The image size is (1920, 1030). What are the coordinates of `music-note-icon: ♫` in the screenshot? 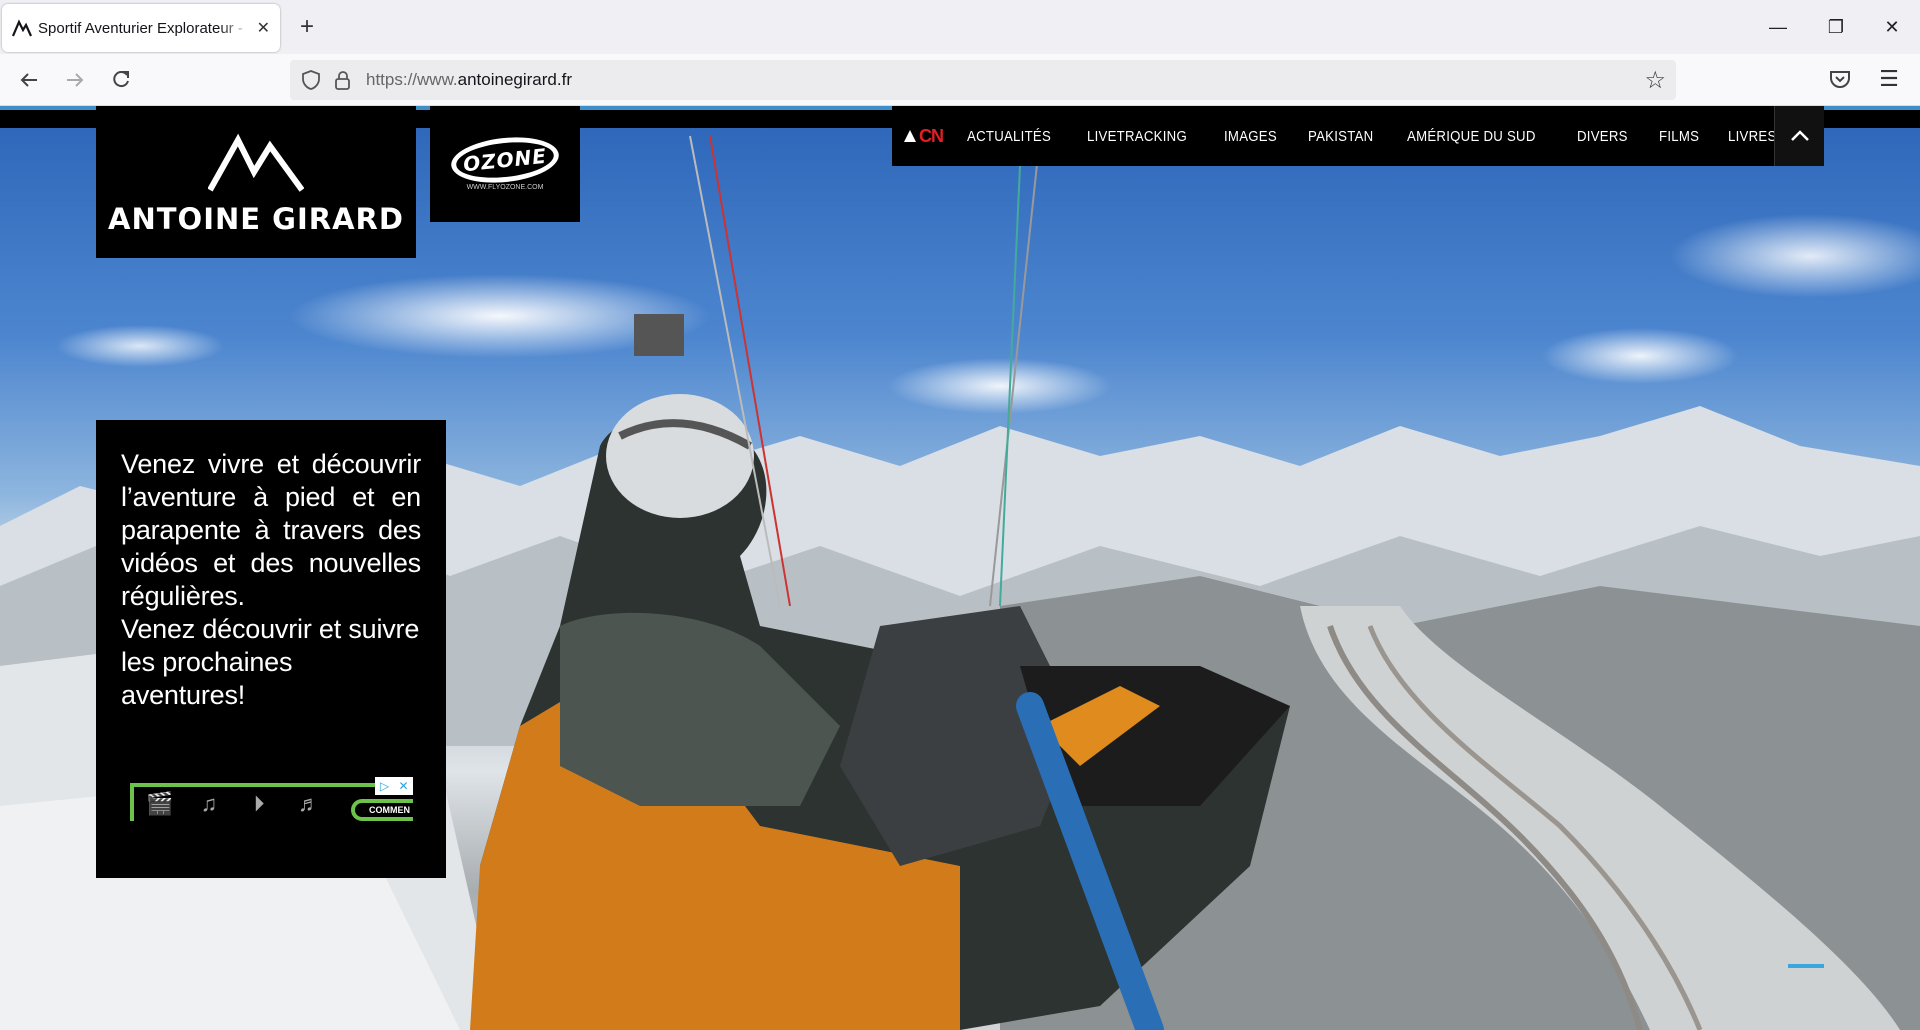 It's located at (209, 803).